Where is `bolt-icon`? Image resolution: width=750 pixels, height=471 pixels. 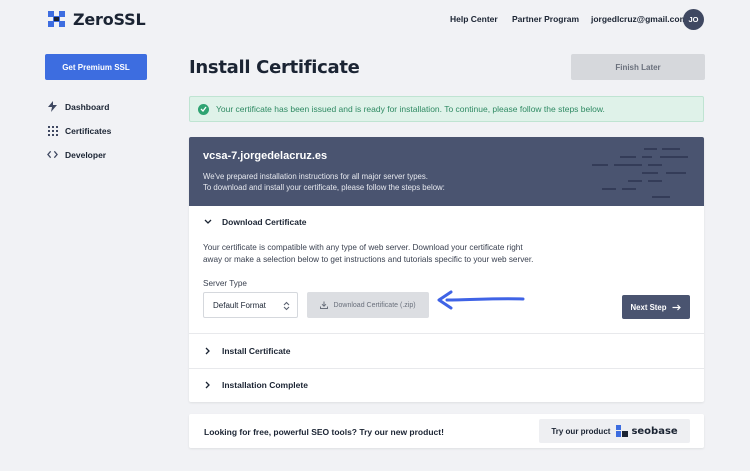
bolt-icon is located at coordinates (52, 106).